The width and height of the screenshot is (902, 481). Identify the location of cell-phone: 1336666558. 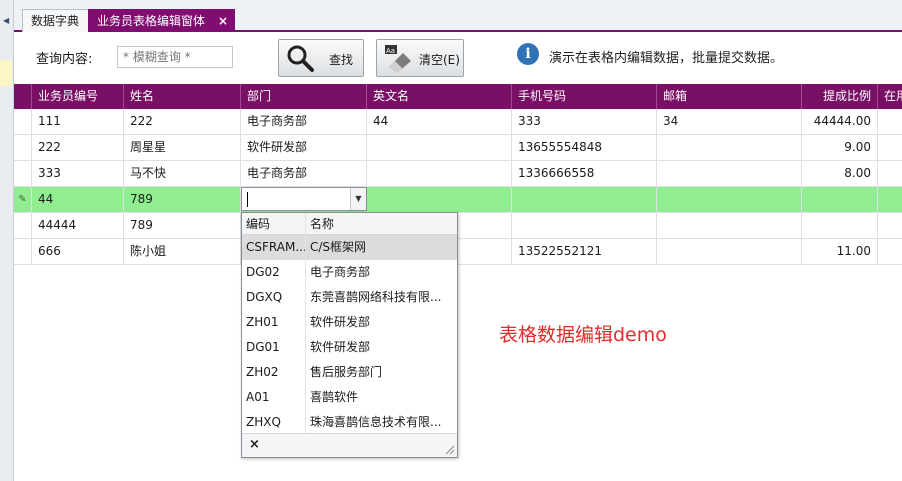
(584, 174).